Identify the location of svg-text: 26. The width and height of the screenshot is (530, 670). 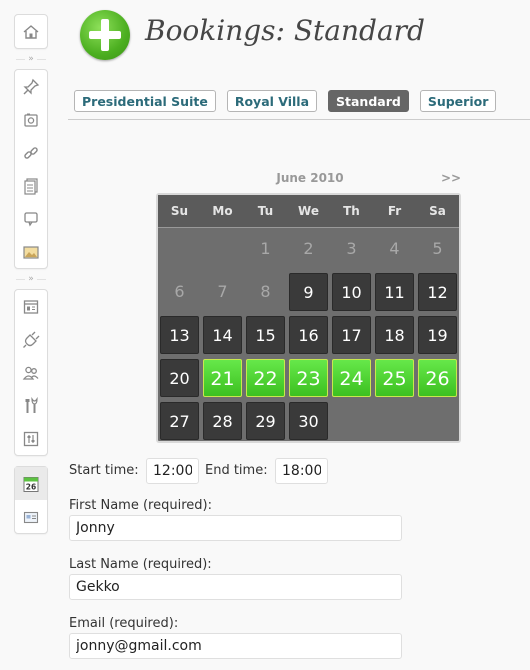
(31, 486).